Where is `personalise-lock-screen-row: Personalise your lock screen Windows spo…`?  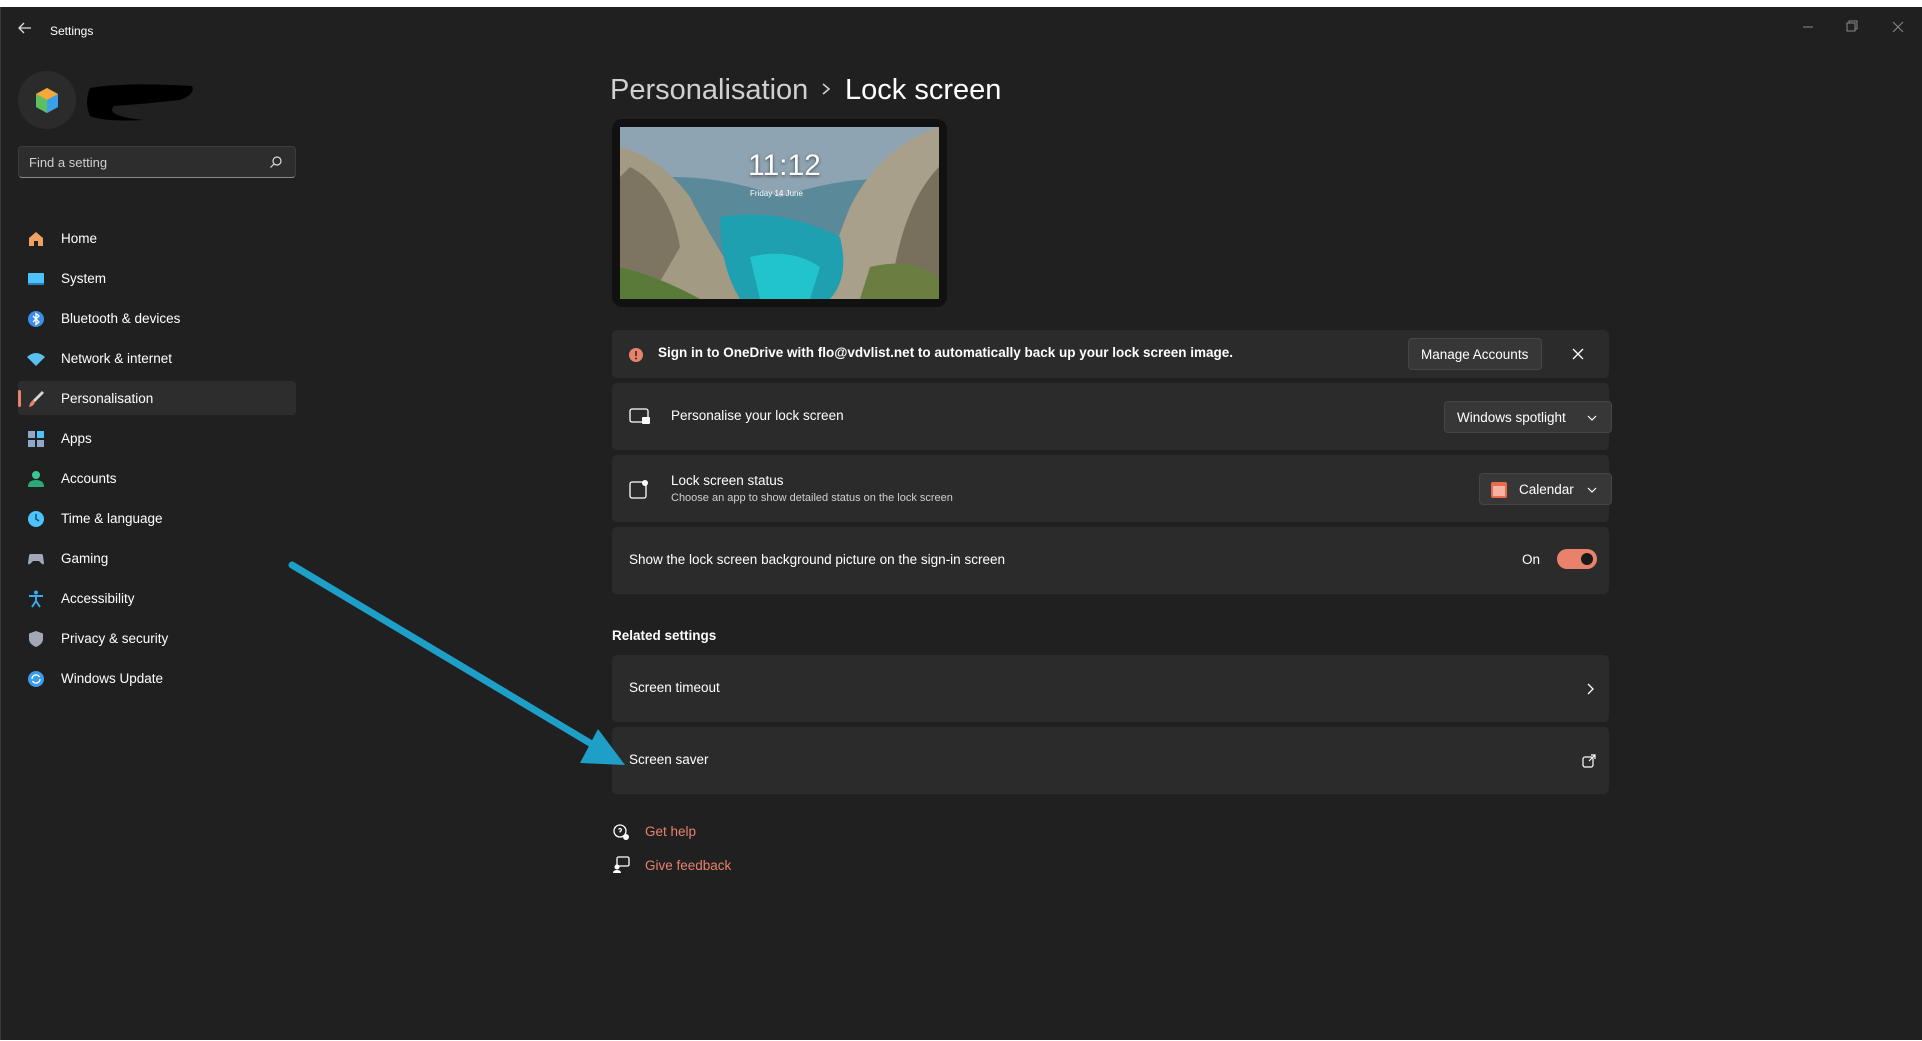
personalise-lock-screen-row: Personalise your lock screen Windows spo… is located at coordinates (1112, 416).